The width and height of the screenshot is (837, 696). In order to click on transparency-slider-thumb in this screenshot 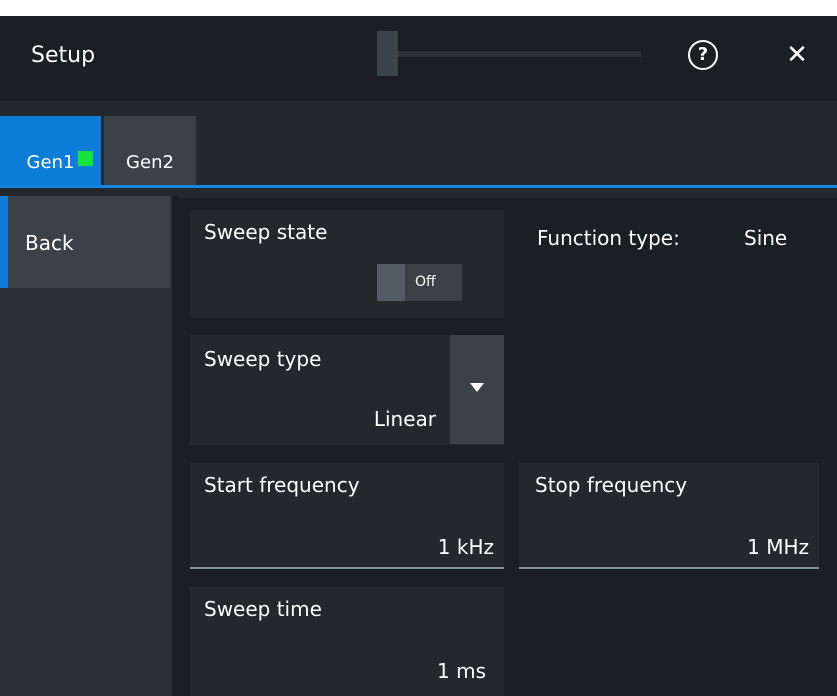, I will do `click(387, 53)`.